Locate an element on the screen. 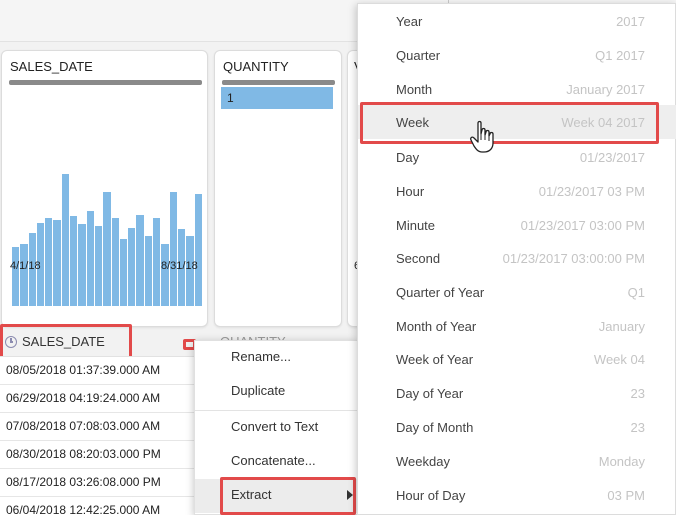 Image resolution: width=676 pixels, height=515 pixels. table-row: 08/30/2018 08:20:03.000 PM is located at coordinates (98, 455).